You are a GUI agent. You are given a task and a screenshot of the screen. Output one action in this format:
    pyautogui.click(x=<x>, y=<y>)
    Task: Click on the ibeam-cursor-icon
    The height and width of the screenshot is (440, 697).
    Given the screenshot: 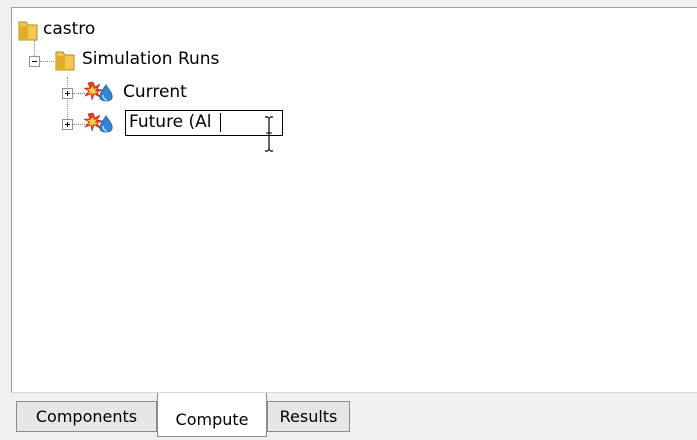 What is the action you would take?
    pyautogui.click(x=269, y=134)
    